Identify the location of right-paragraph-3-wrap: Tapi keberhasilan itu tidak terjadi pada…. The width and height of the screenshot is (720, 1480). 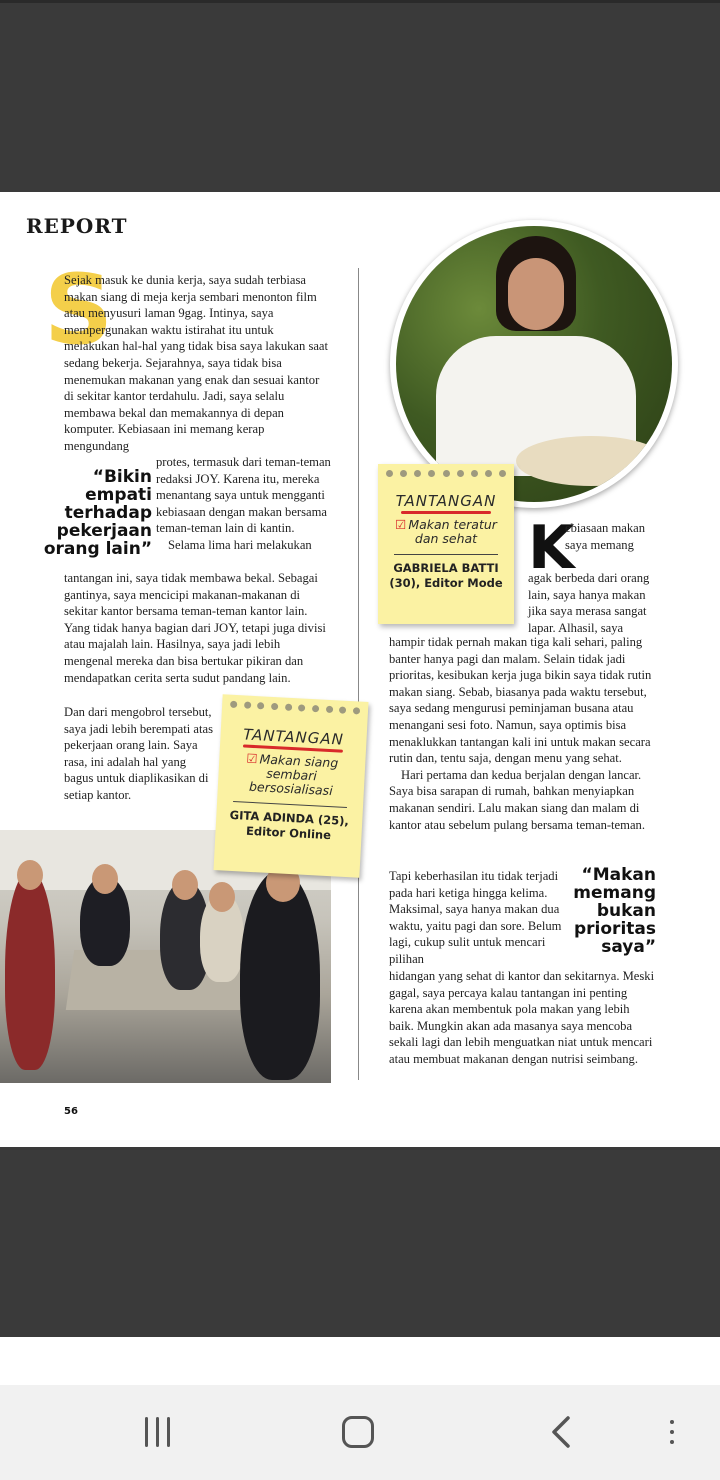
(475, 917).